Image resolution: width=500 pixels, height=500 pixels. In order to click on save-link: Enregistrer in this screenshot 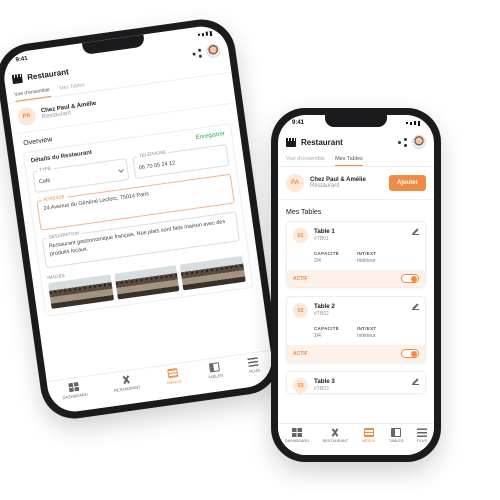, I will do `click(211, 136)`.